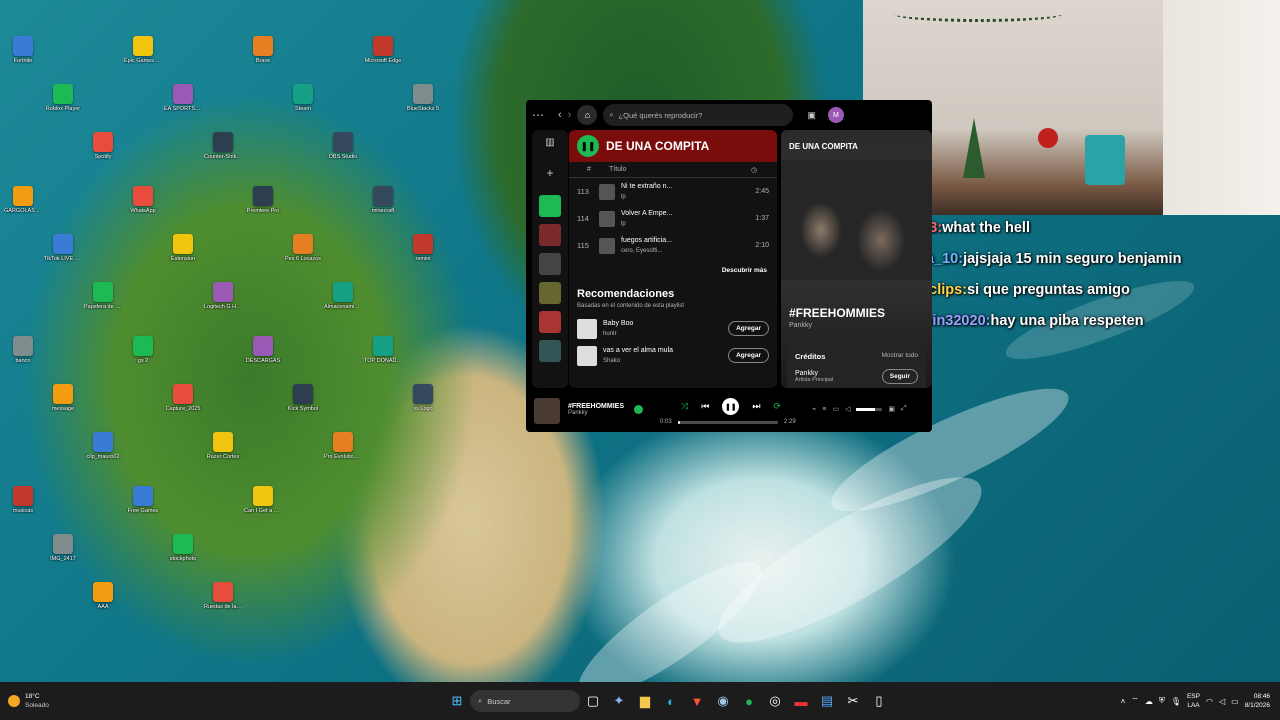 The height and width of the screenshot is (720, 1280). What do you see at coordinates (853, 701) in the screenshot?
I see `capcut-icon: ✂` at bounding box center [853, 701].